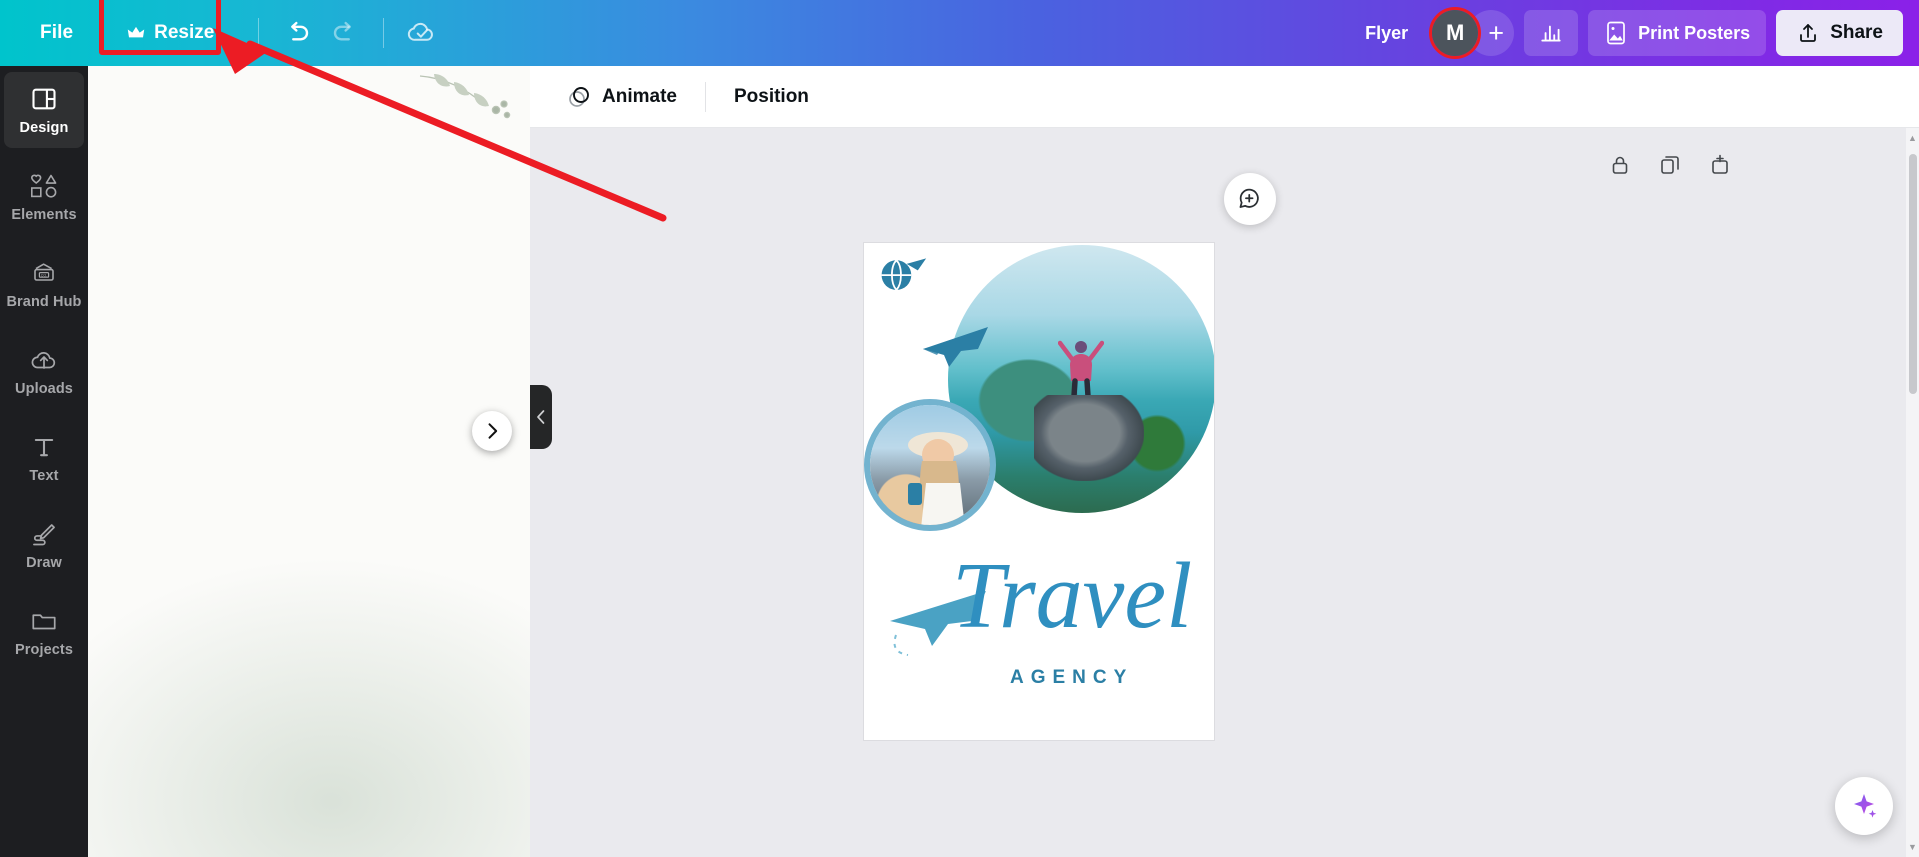 Image resolution: width=1919 pixels, height=857 pixels. Describe the element at coordinates (44, 301) in the screenshot. I see `sidebar-item-brand-hub-label: Brand Hub` at that location.